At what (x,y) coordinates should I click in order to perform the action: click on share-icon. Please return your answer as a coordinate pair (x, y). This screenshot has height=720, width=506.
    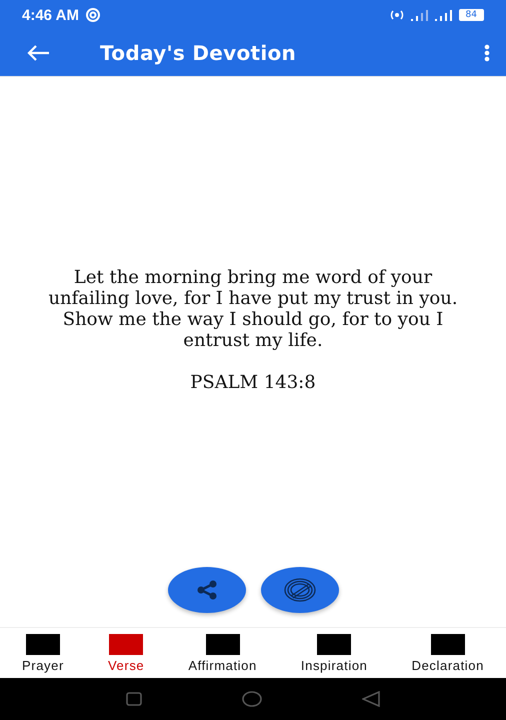
    Looking at the image, I should click on (207, 590).